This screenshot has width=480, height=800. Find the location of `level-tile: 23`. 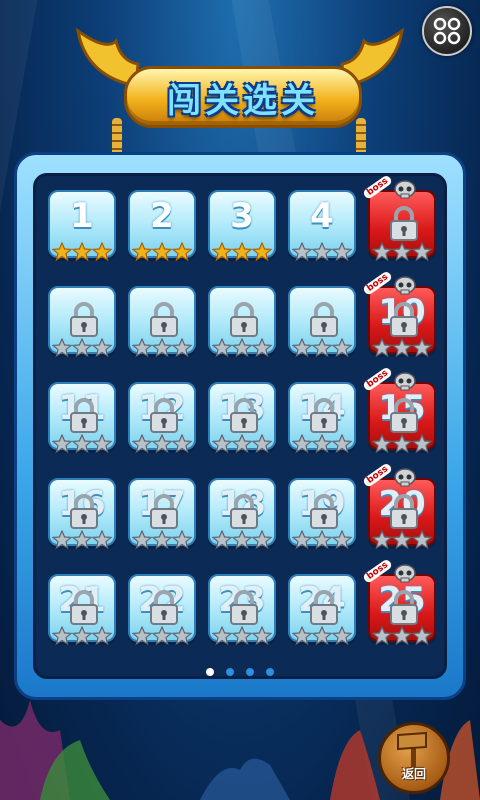

level-tile: 23 is located at coordinates (242, 610).